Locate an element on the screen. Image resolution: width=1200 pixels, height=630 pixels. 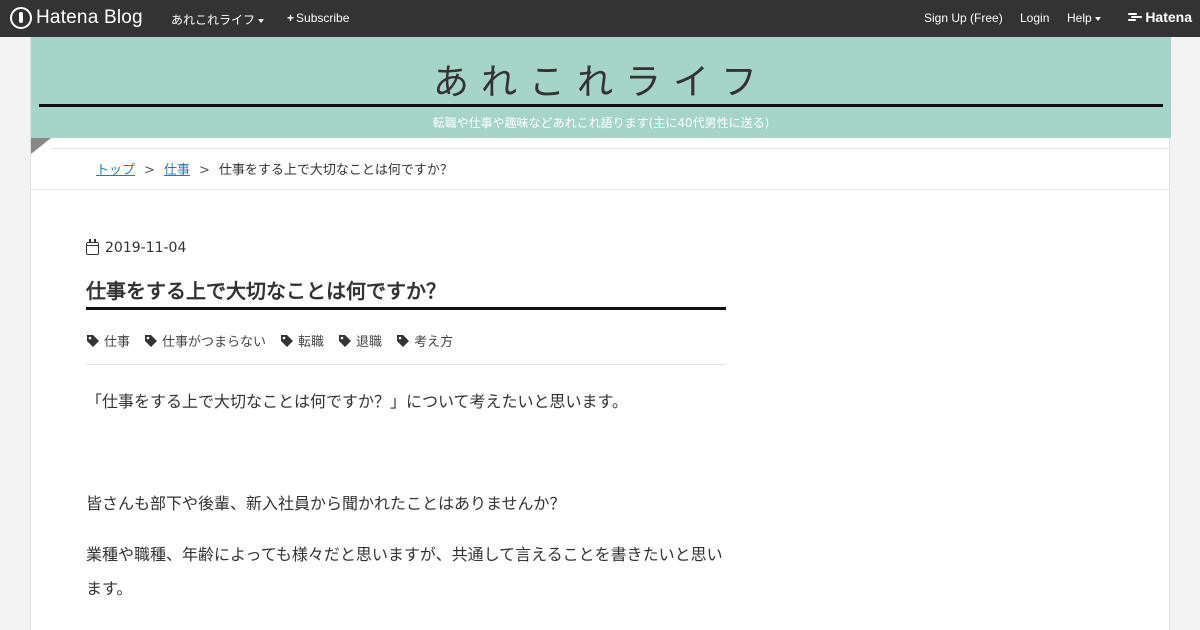
tag-item: 考え方 is located at coordinates (424, 340).